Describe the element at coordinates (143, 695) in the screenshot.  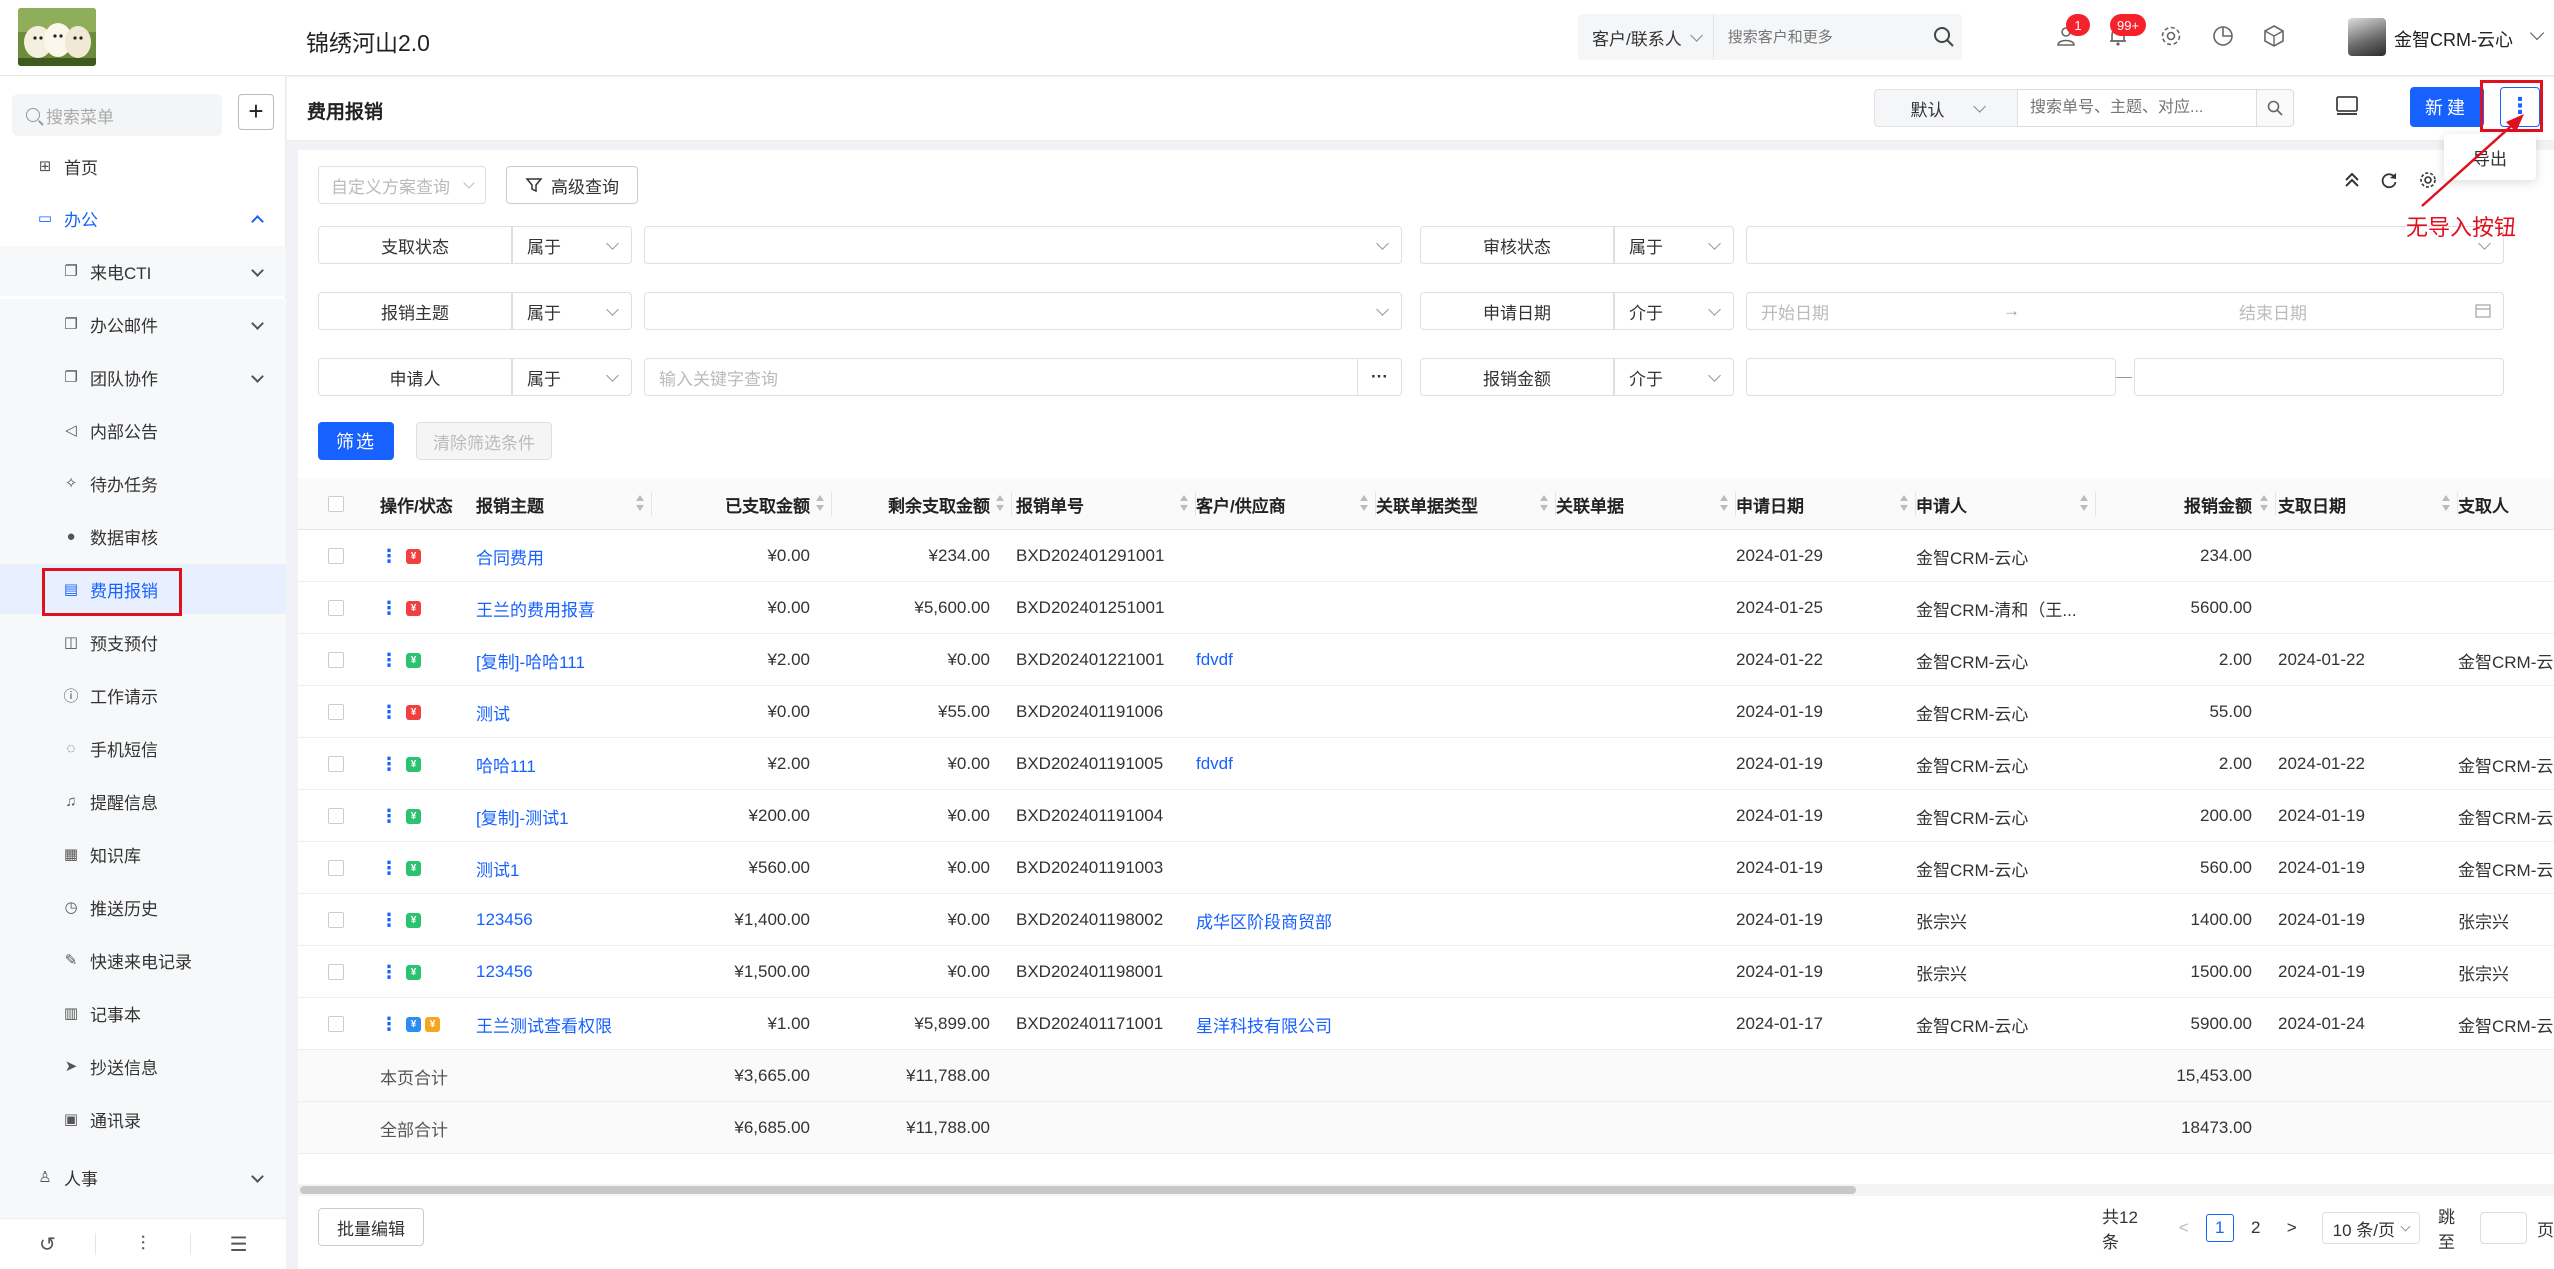
I see `sidebar-item-request: ⓘ 工作请示` at that location.